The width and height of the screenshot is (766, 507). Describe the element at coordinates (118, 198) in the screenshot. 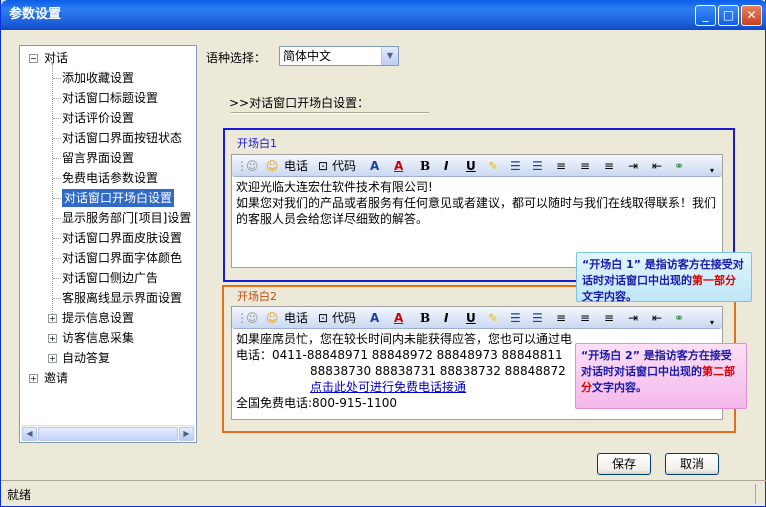

I see `tree-item: 对话窗口开场白设置` at that location.